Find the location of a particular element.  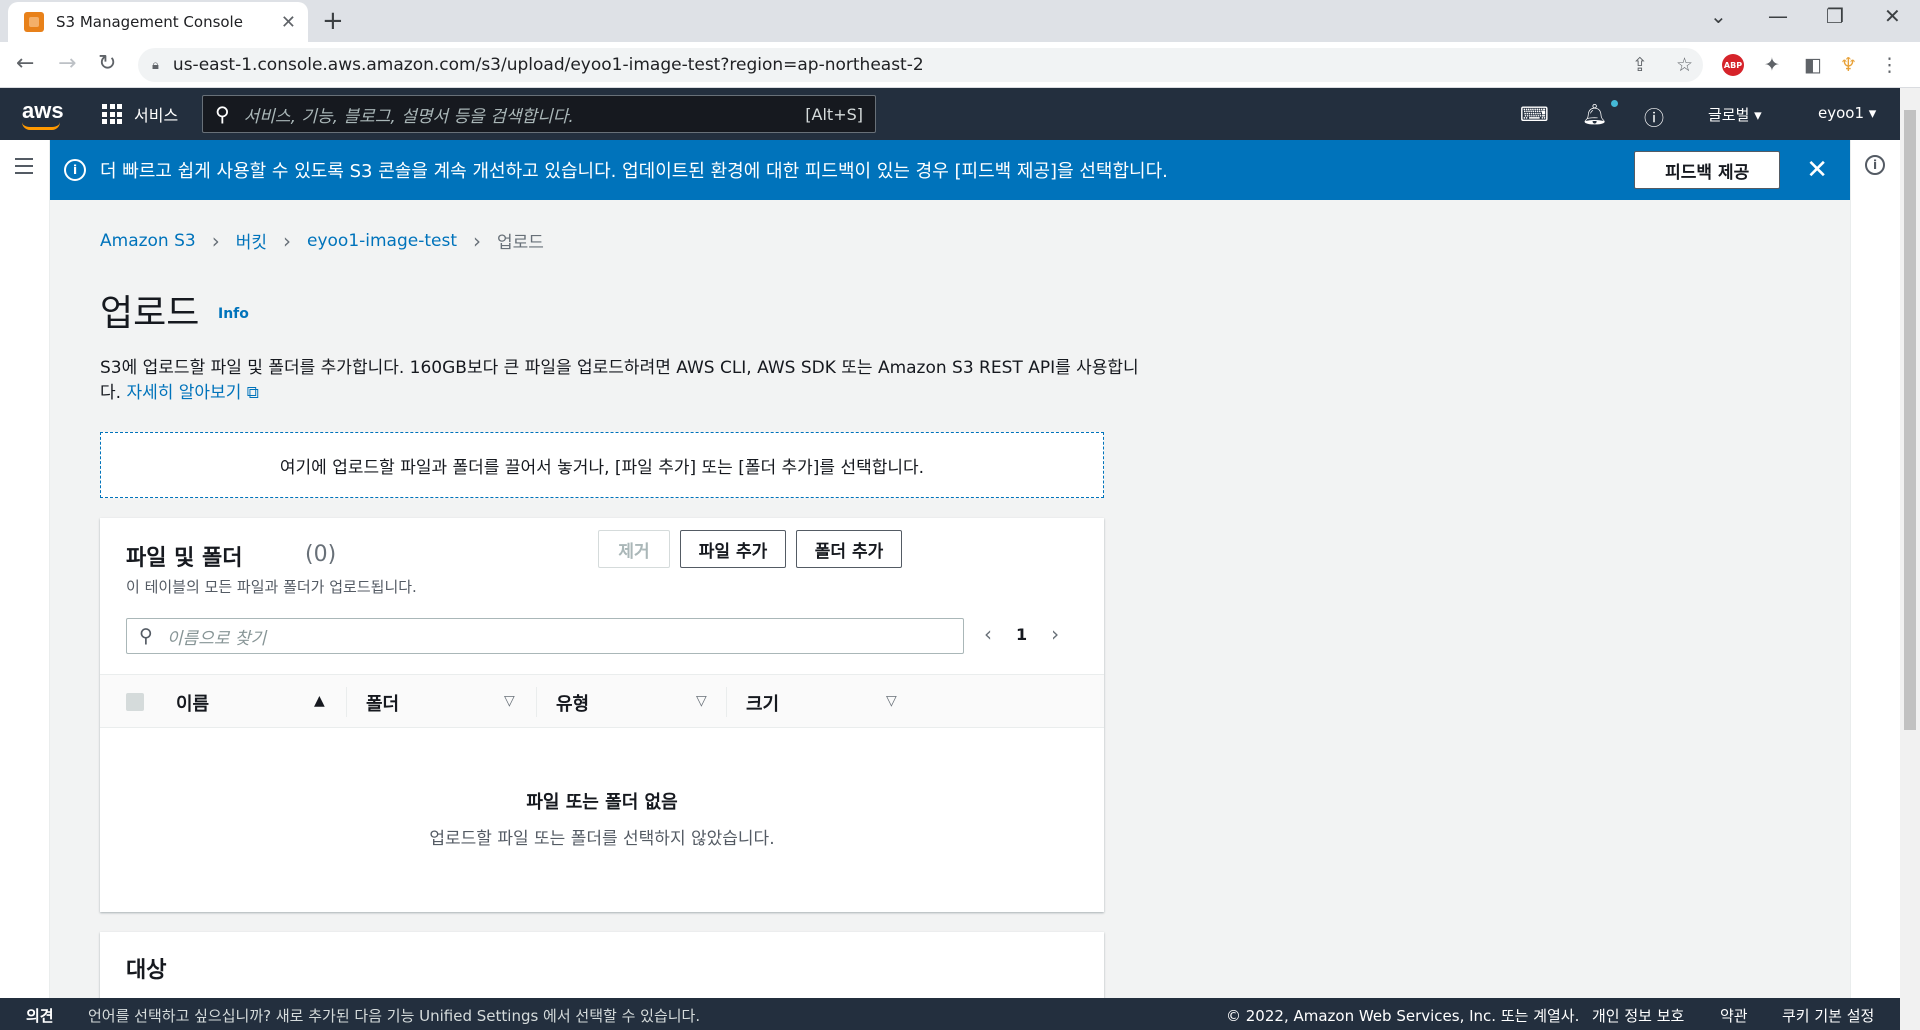

info-icon: i is located at coordinates (75, 170).